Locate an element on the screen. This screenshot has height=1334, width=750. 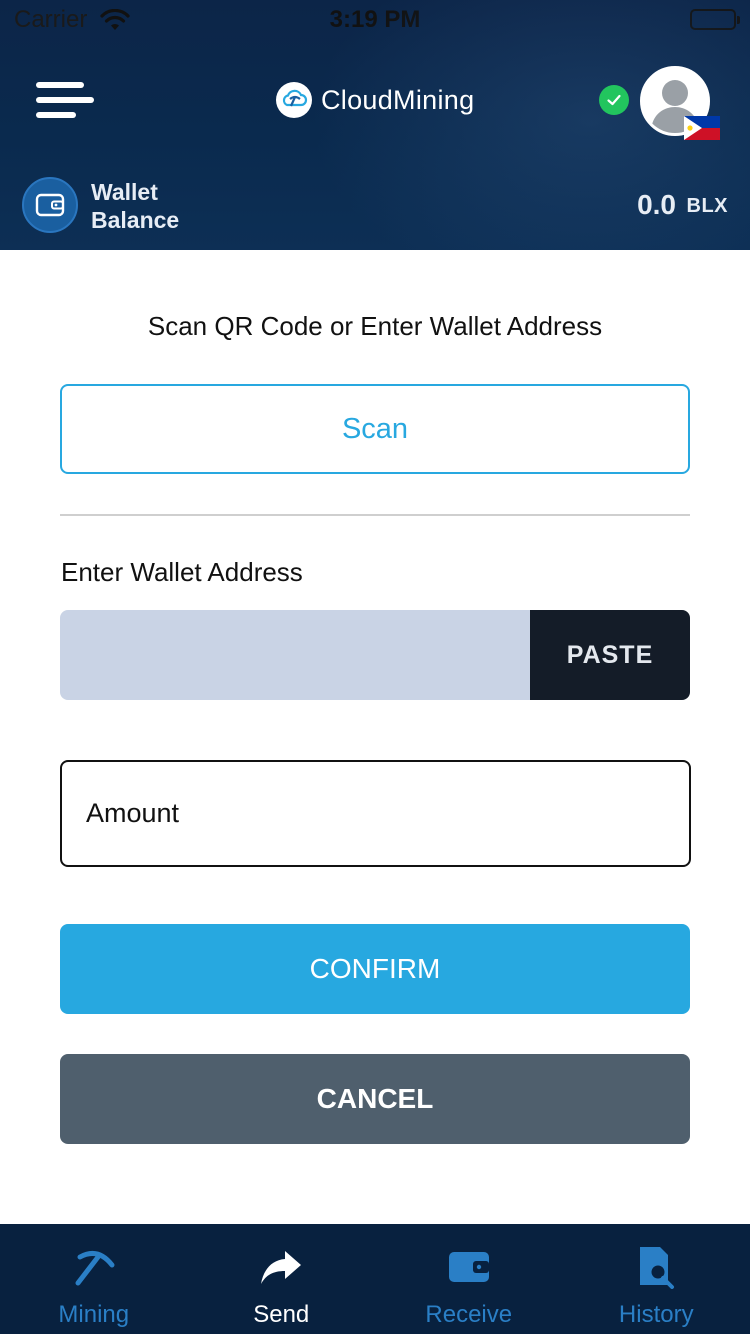
tab-send: Send is located at coordinates (282, 1279).